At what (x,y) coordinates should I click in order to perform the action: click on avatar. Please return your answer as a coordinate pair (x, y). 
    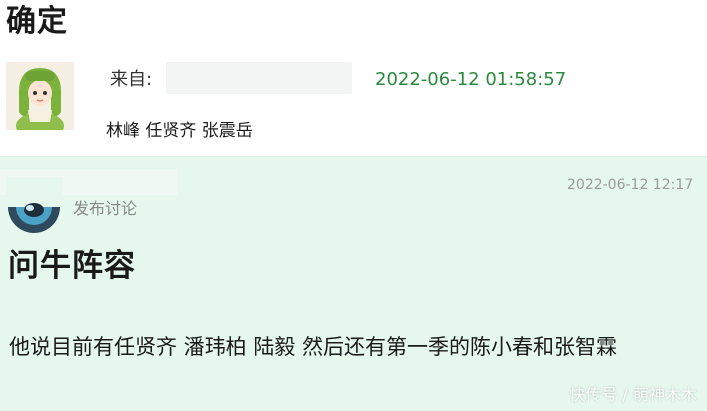
    Looking at the image, I should click on (40, 96).